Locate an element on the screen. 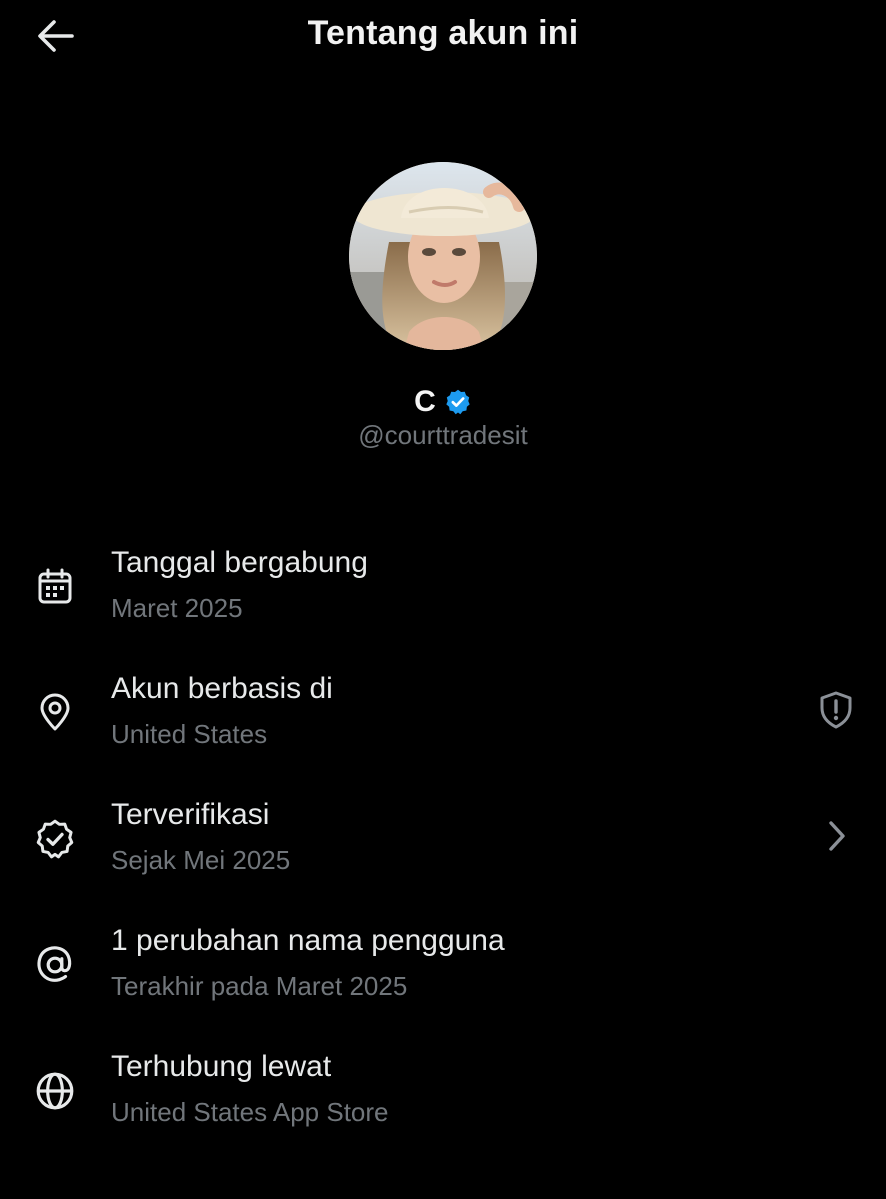  info-label: Terhubung lewat is located at coordinates (221, 1066).